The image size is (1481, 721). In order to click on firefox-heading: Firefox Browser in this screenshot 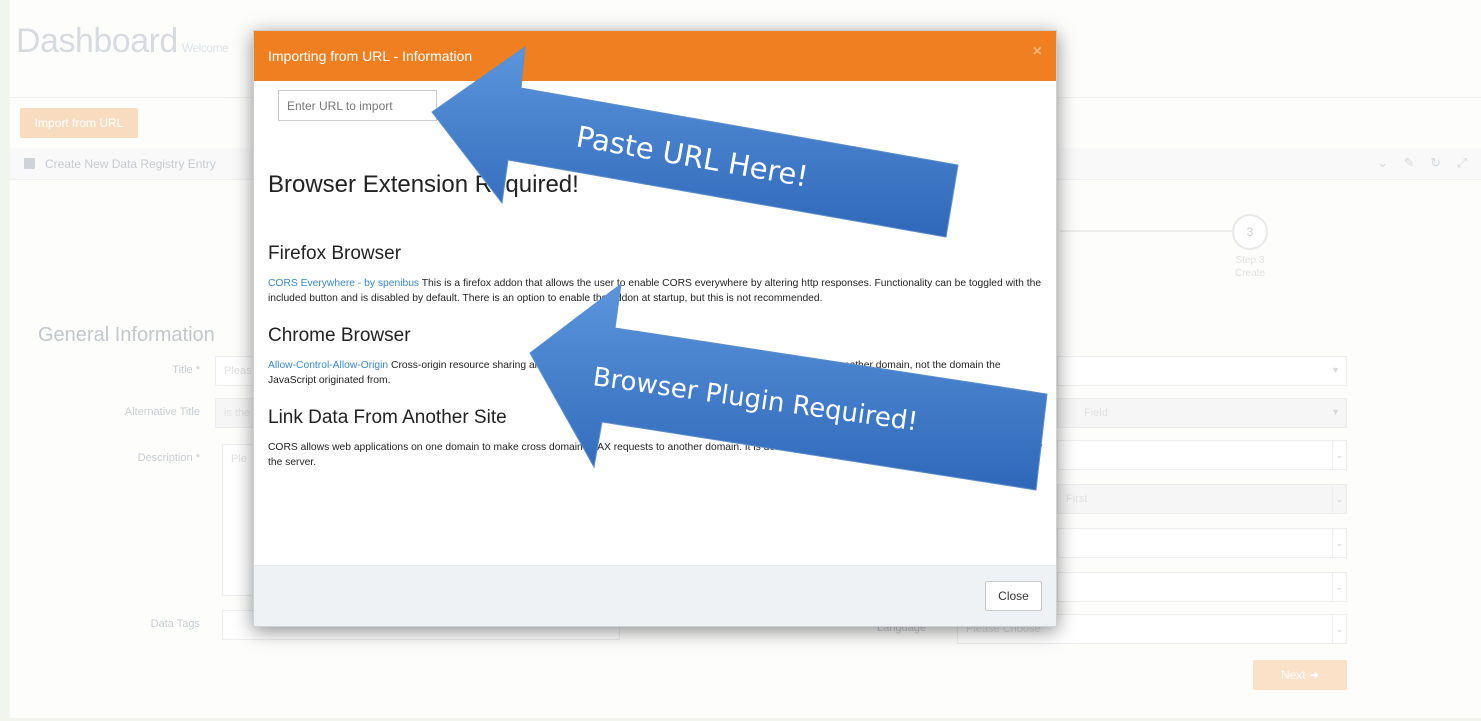, I will do `click(335, 253)`.